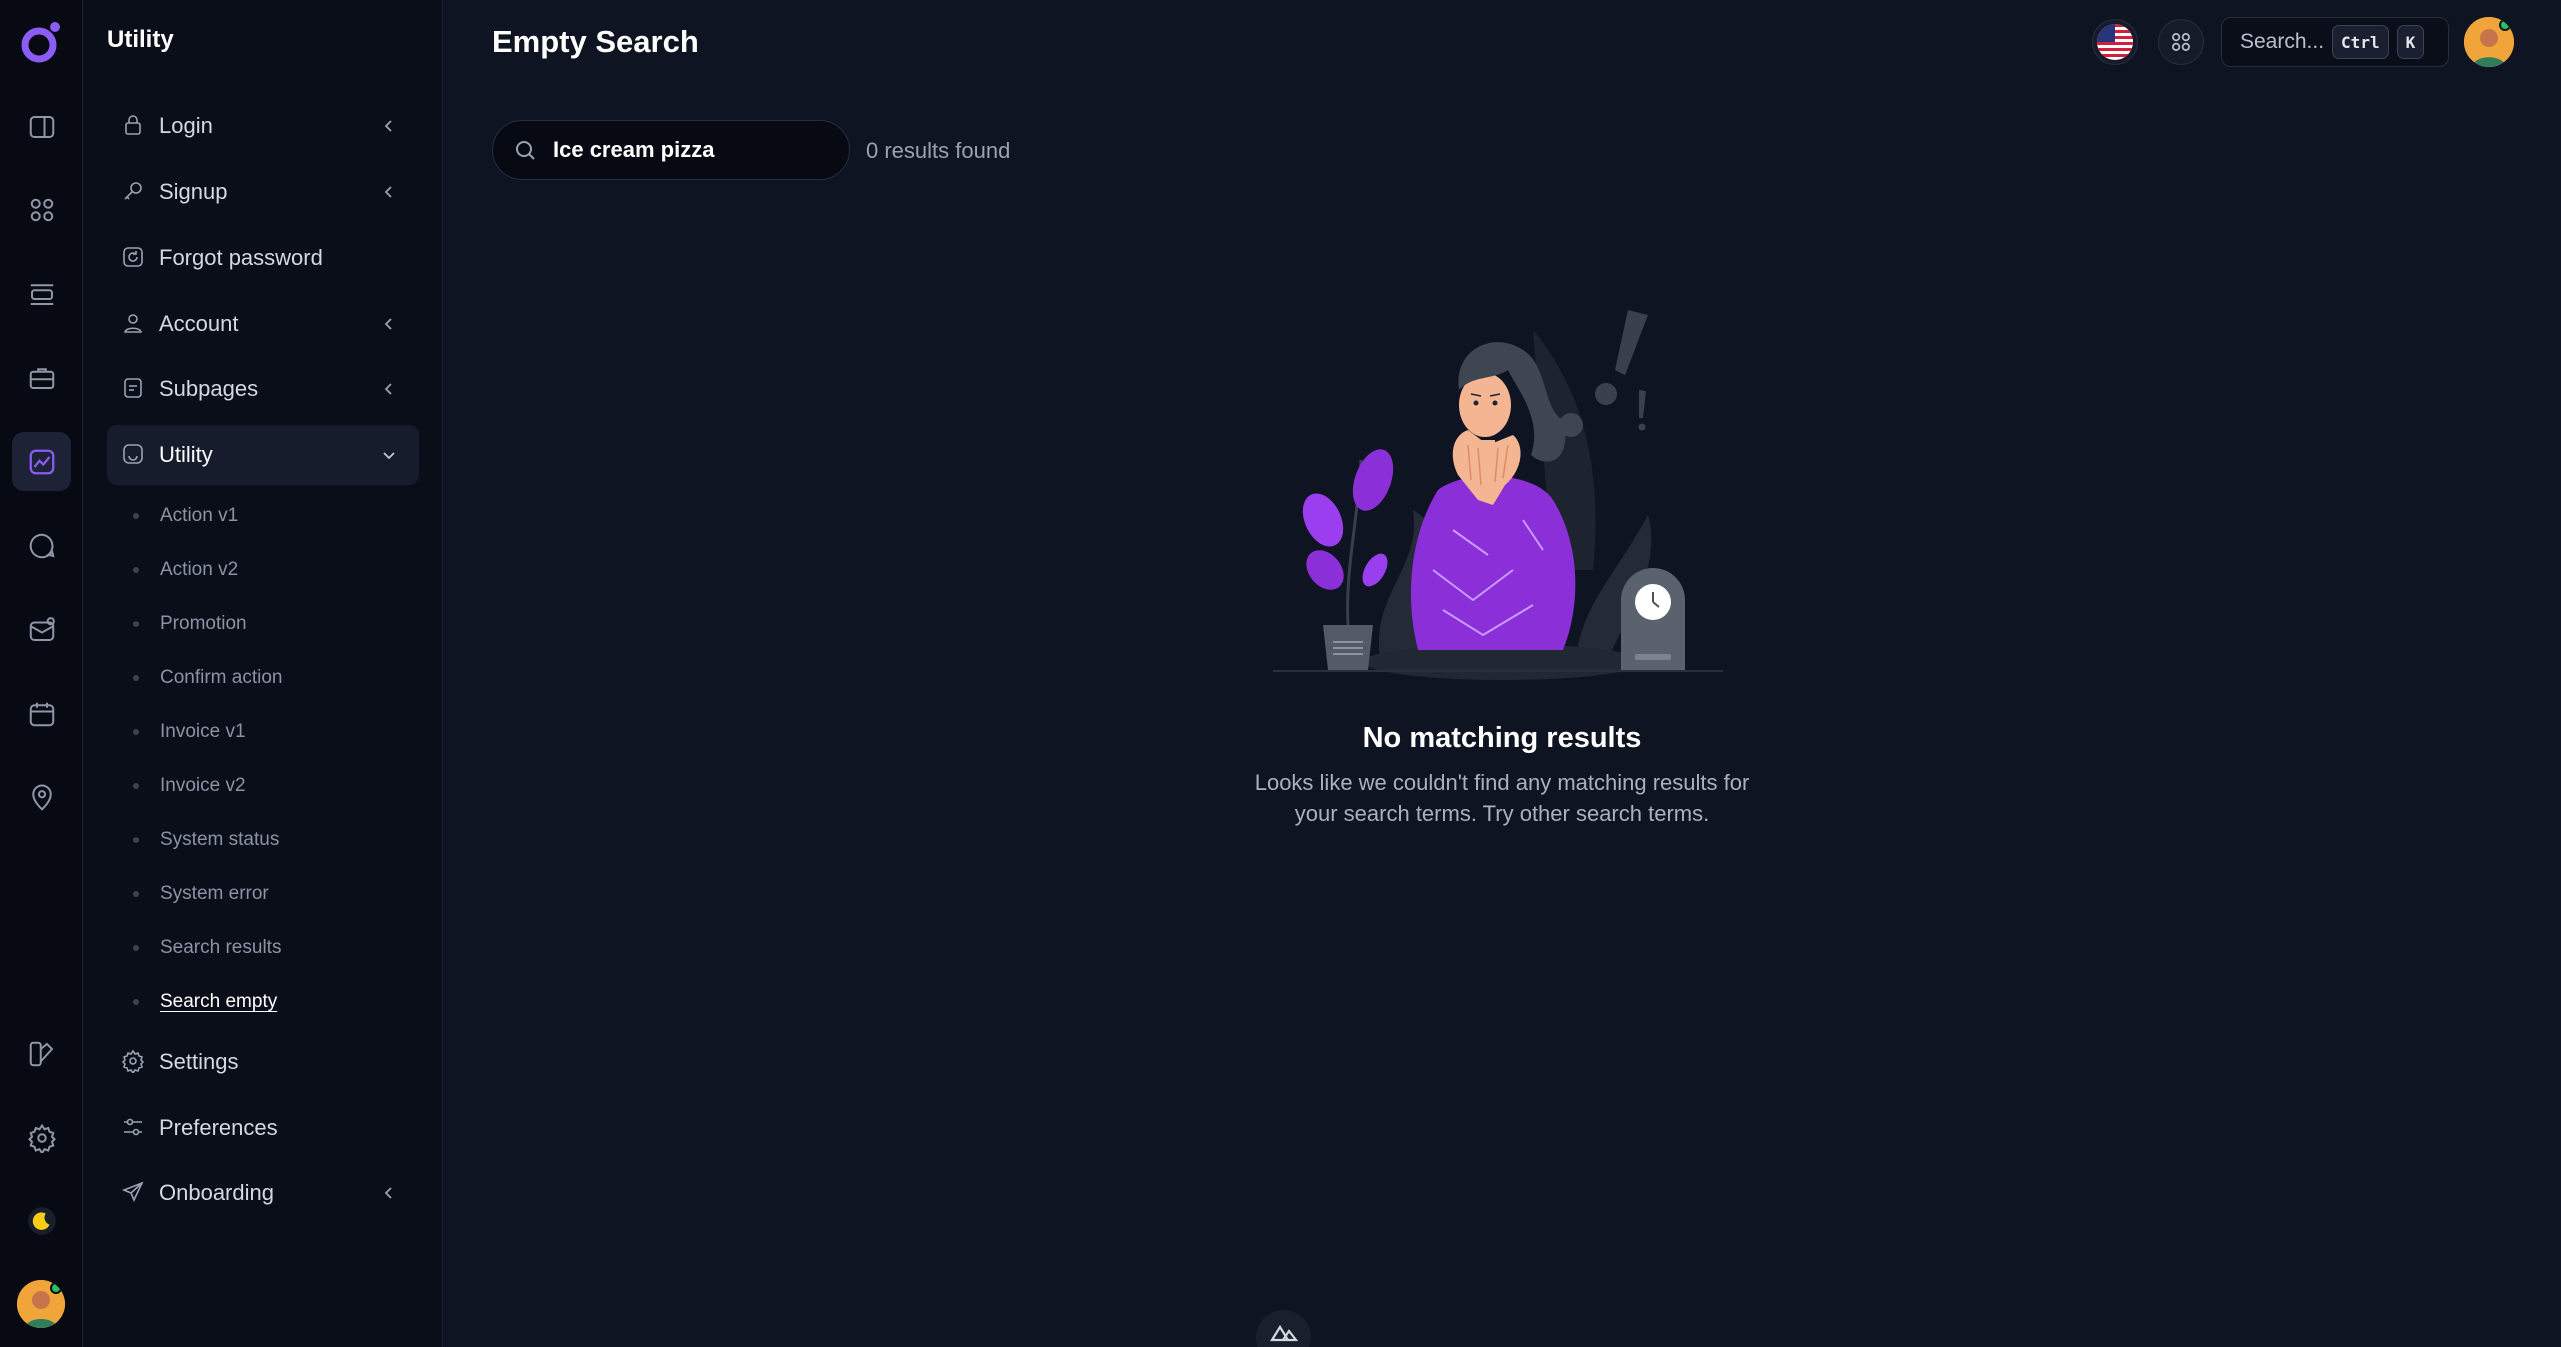 This screenshot has height=1347, width=2561. Describe the element at coordinates (41, 377) in the screenshot. I see `briefcase-icon` at that location.